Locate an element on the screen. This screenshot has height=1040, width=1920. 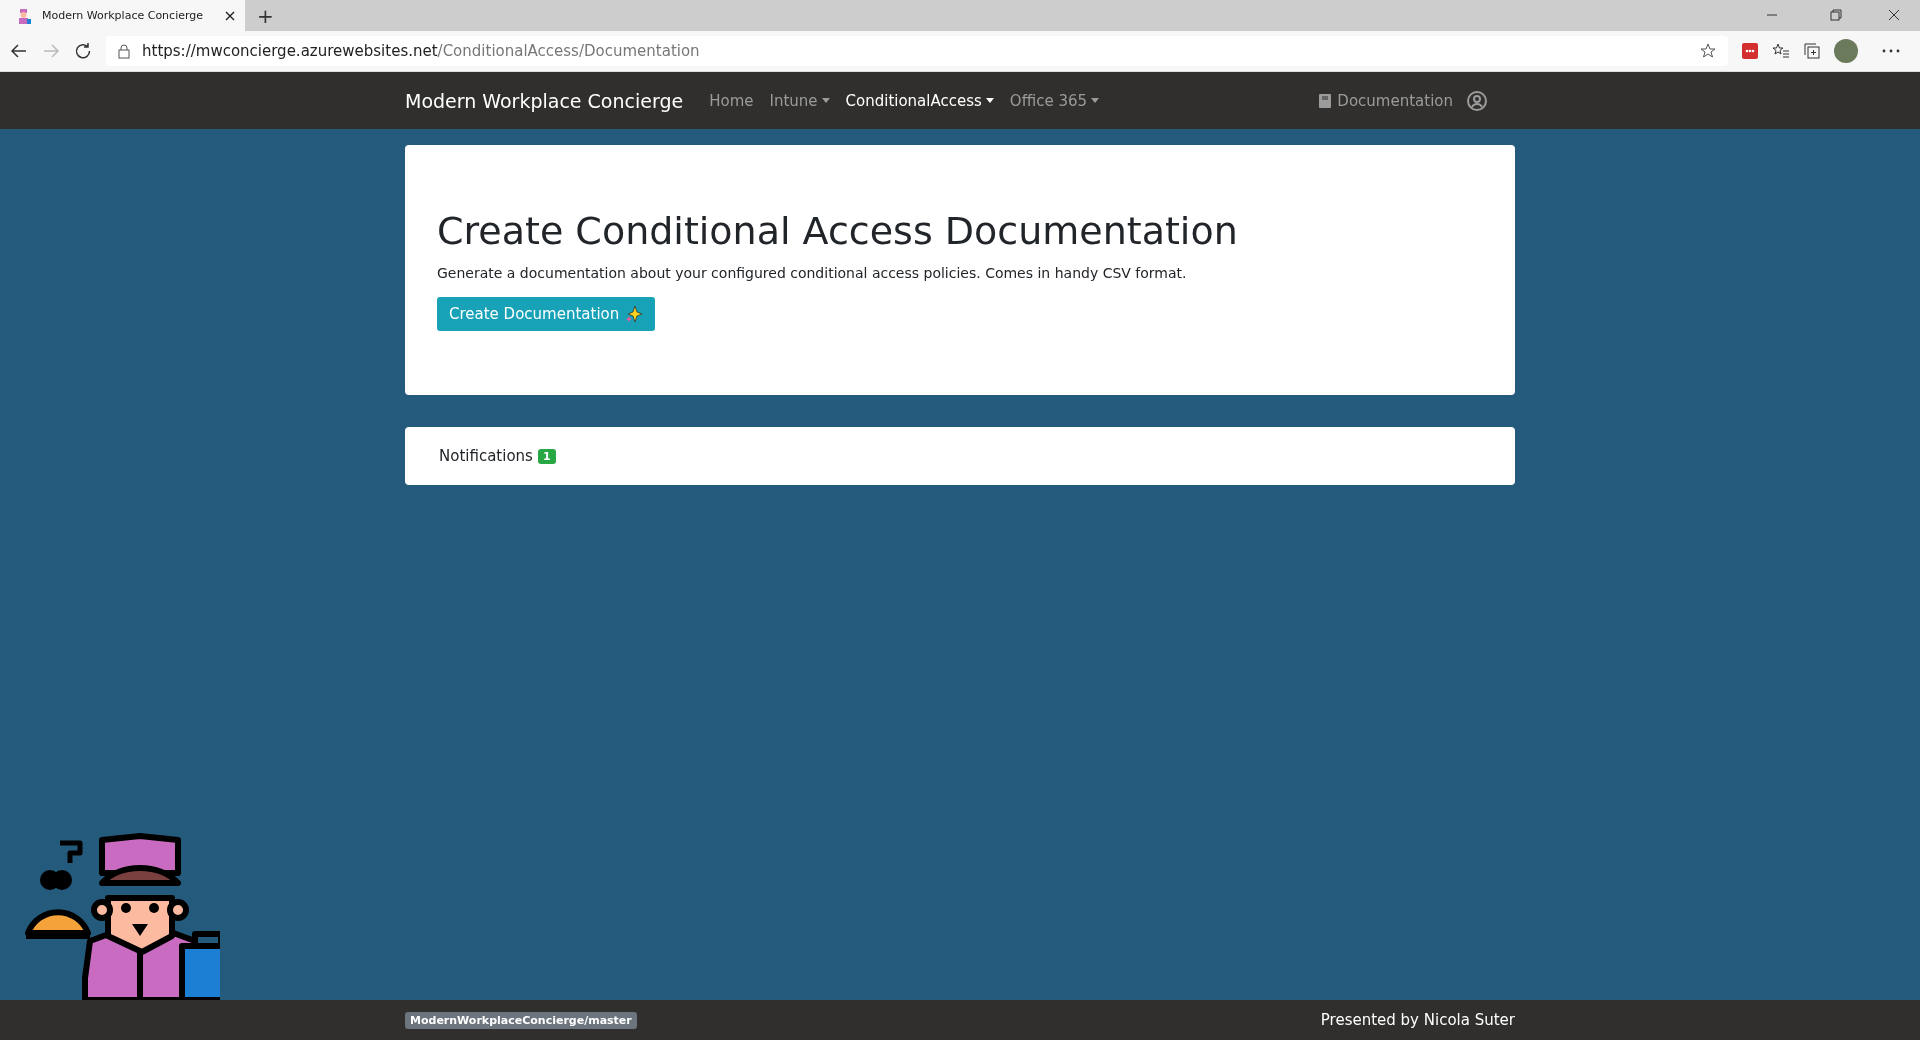
profile-avatar-icon is located at coordinates (1846, 51).